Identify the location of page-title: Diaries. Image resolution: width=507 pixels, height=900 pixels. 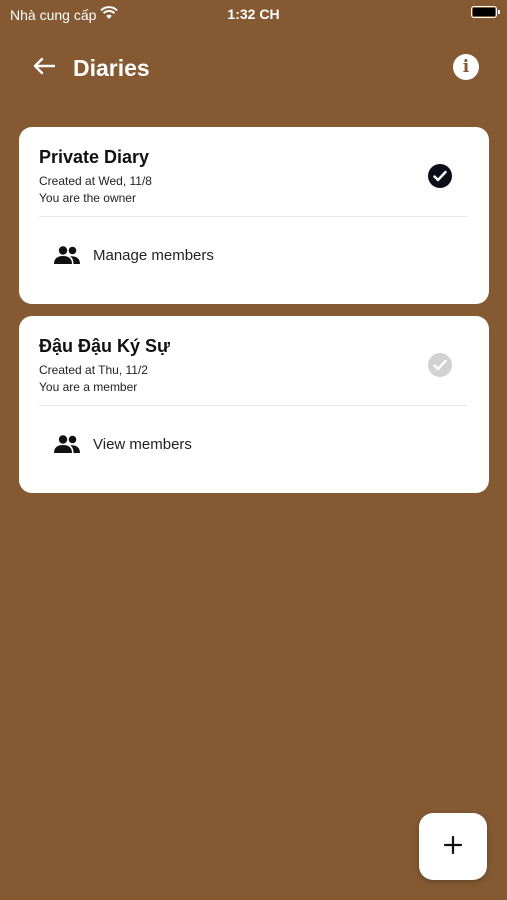
(111, 68).